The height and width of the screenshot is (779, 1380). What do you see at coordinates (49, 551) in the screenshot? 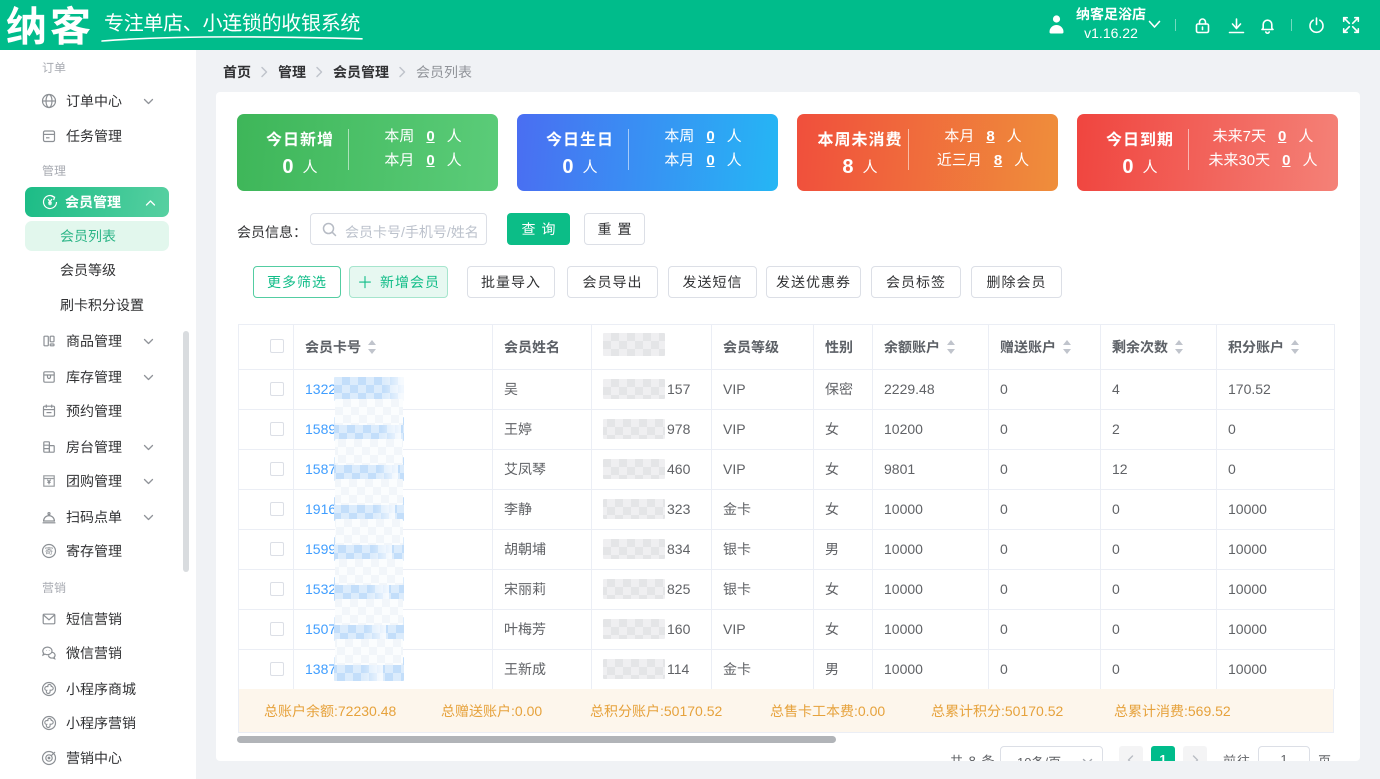
I see `svg-text: 寄` at bounding box center [49, 551].